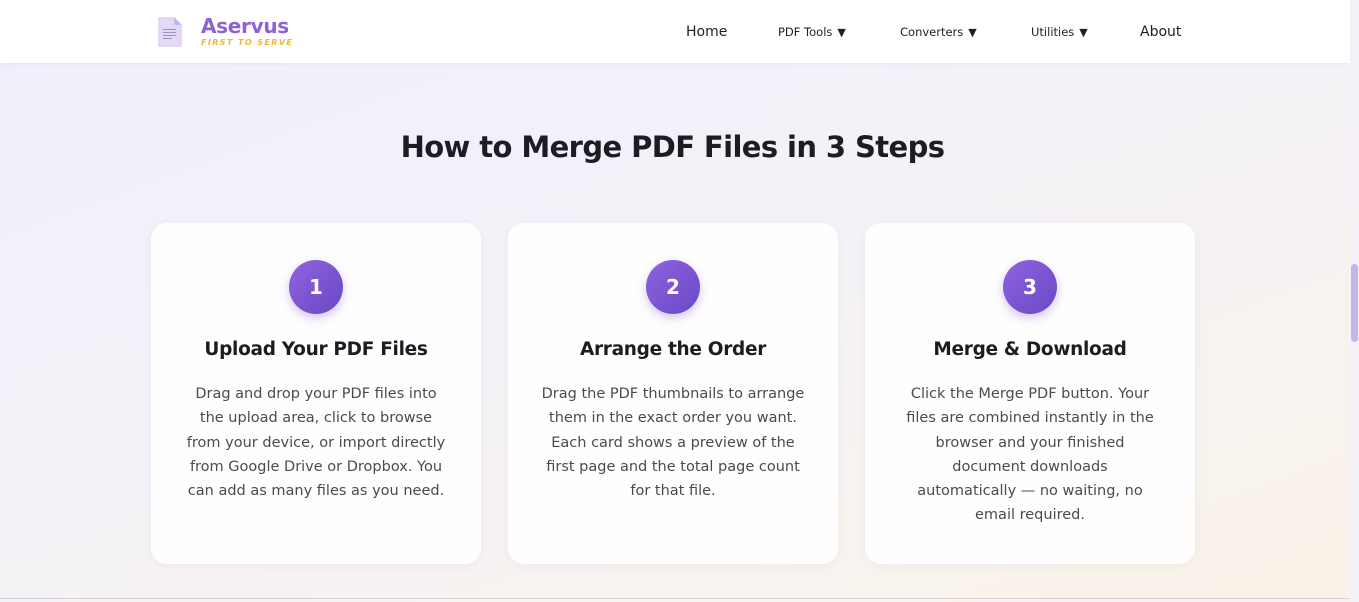 The image size is (1359, 602). Describe the element at coordinates (672, 147) in the screenshot. I see `section-title: How to Merge PDF Files in 3 Steps` at that location.